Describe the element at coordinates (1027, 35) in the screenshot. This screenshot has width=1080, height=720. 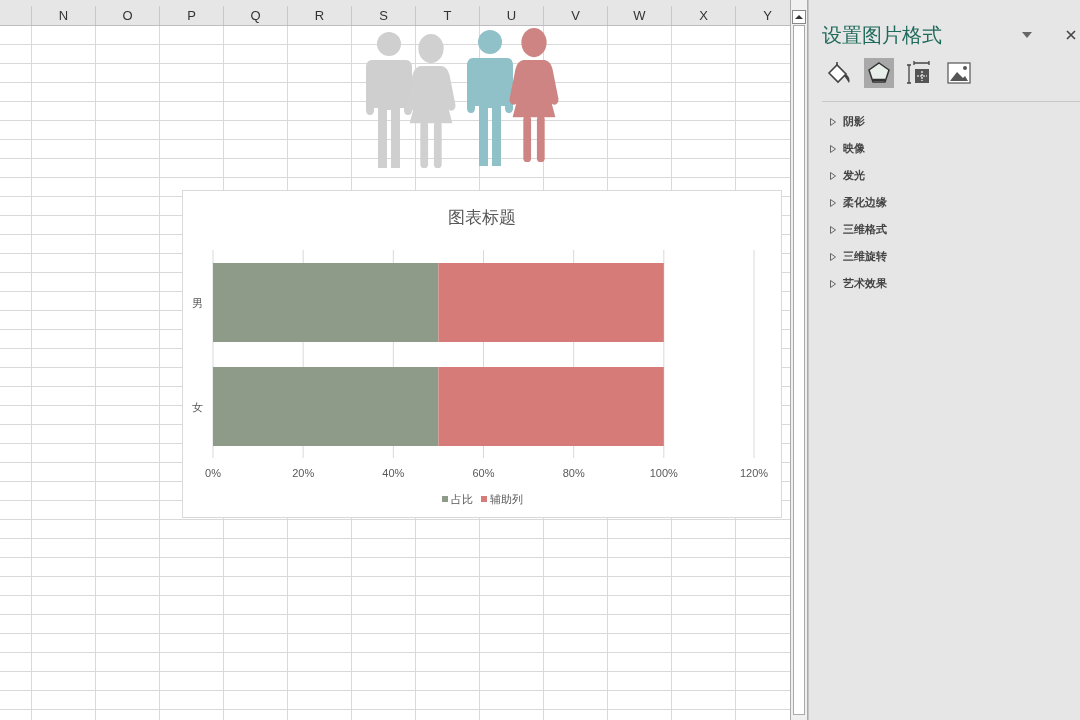
I see `dropdown-caret-icon` at that location.